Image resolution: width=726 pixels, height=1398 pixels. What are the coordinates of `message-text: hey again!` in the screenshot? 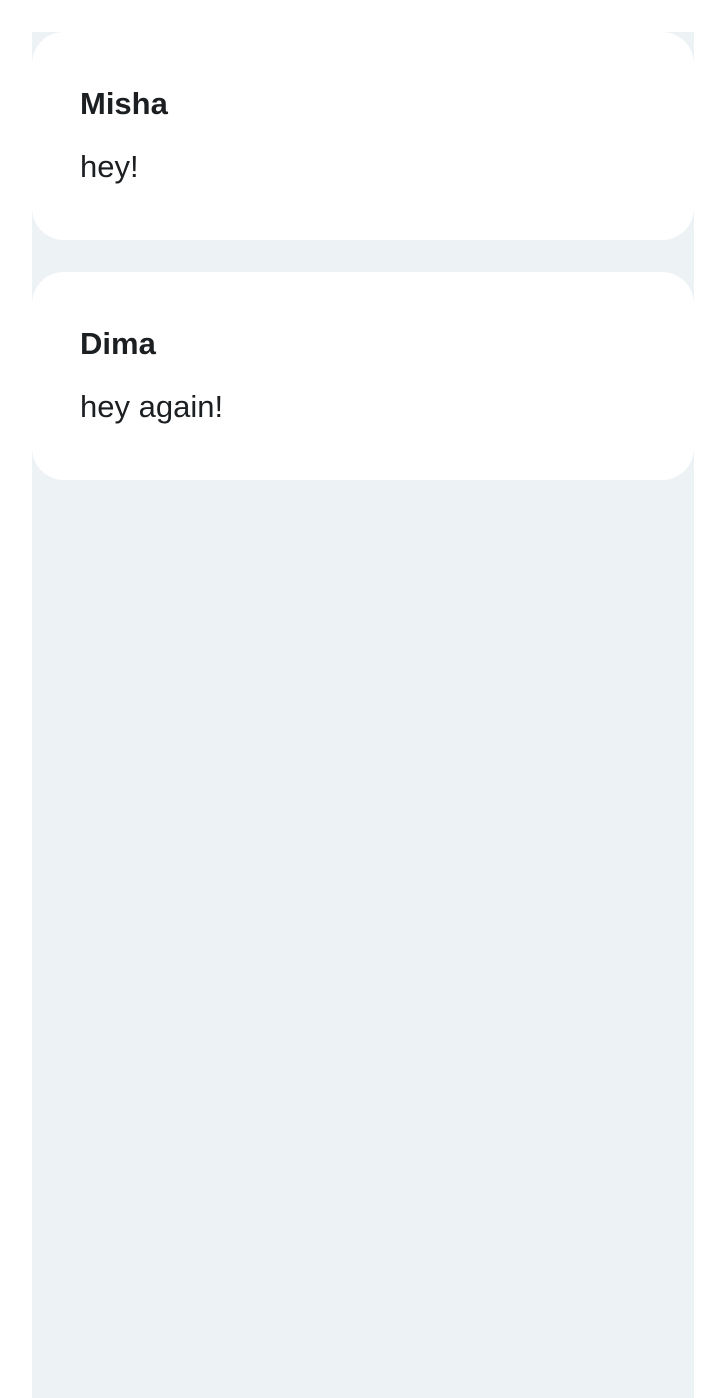 It's located at (152, 406).